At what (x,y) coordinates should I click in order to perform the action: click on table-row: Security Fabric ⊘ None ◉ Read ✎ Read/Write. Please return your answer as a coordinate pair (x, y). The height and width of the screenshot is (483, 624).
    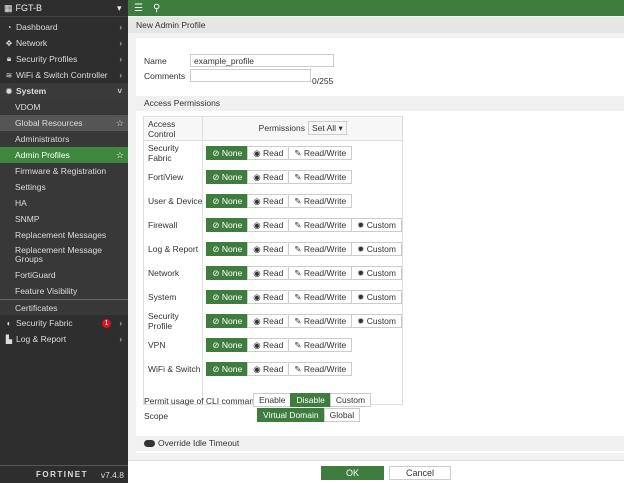
    Looking at the image, I should click on (272, 152).